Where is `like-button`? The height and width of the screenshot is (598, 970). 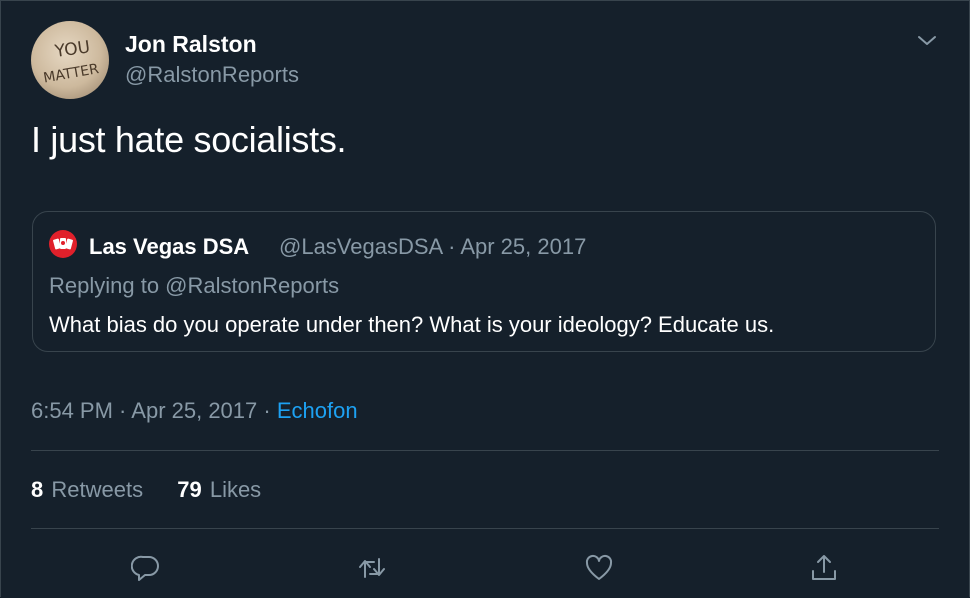 like-button is located at coordinates (598, 569).